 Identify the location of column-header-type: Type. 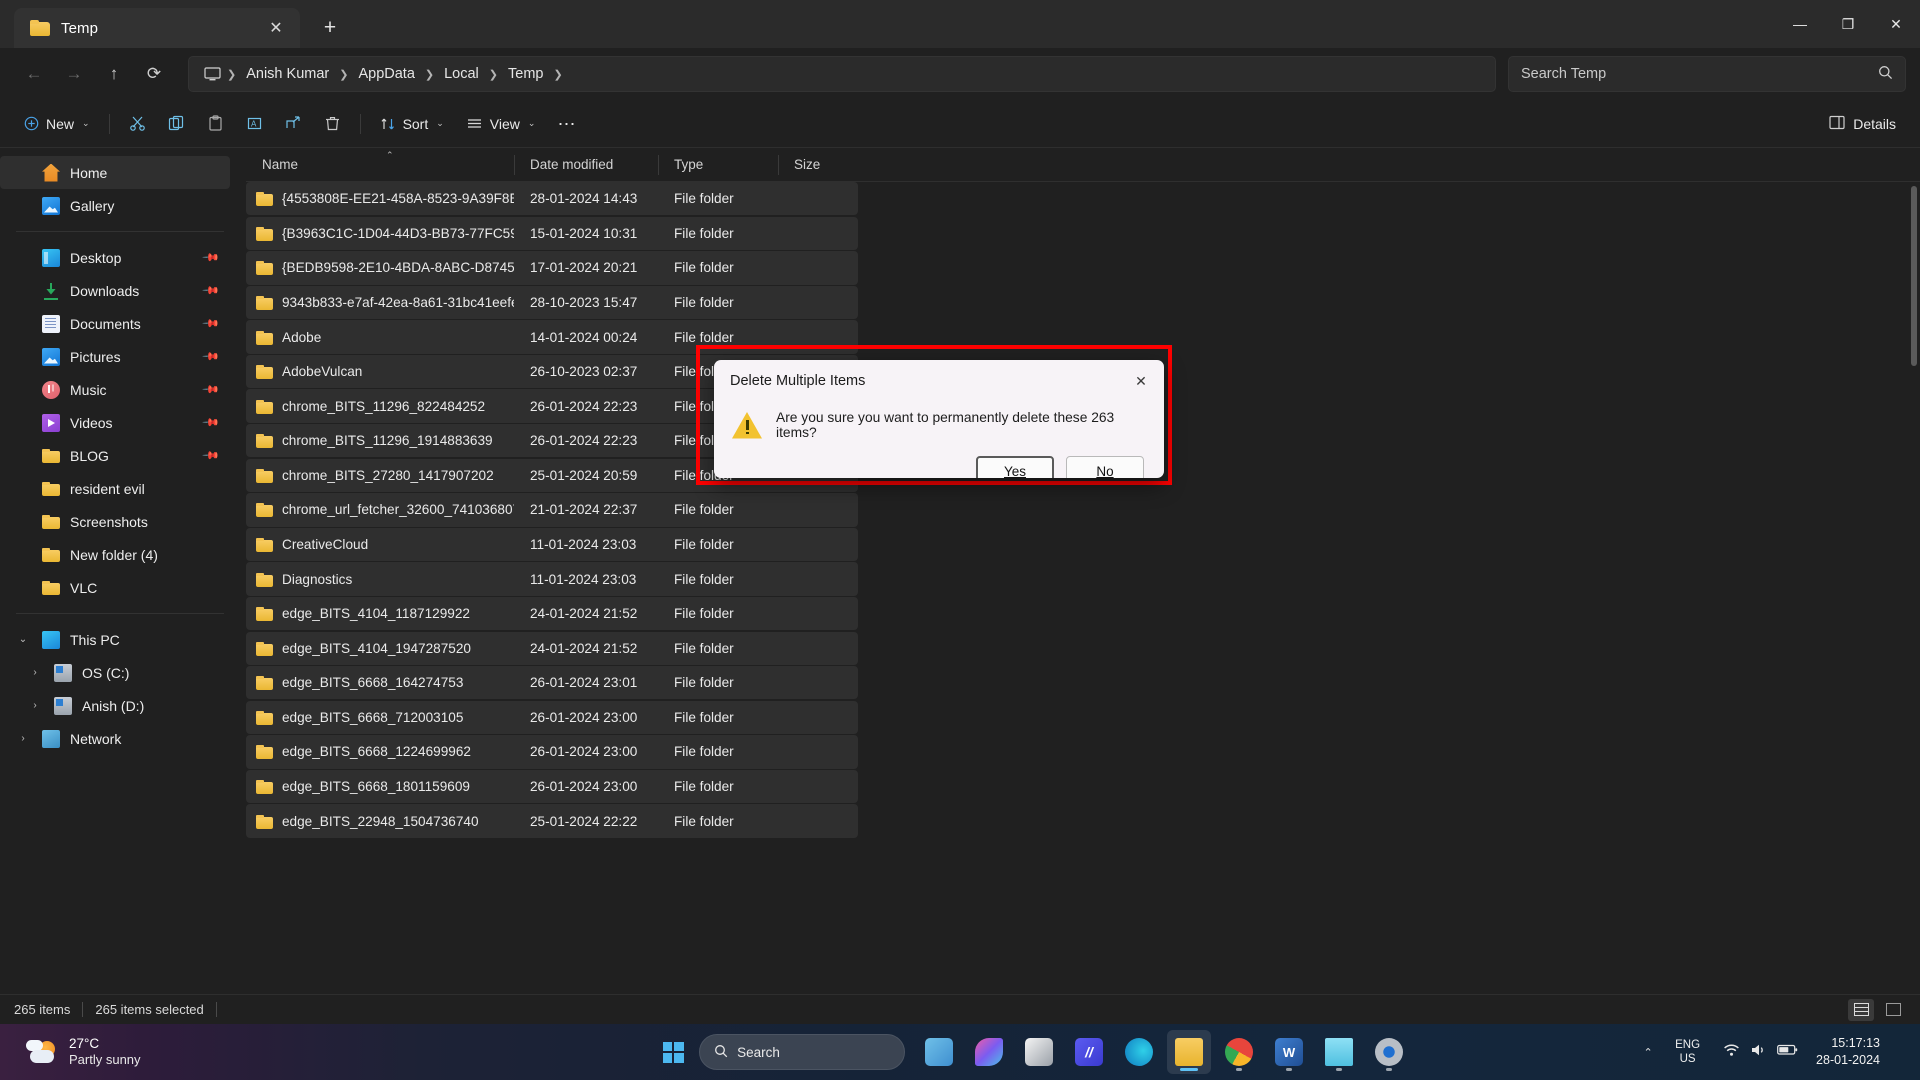
(718, 165).